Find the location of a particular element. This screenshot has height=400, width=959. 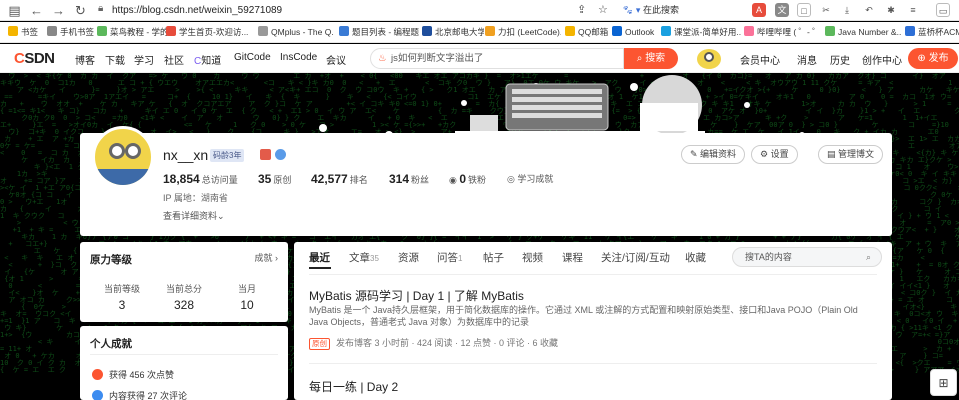

scissors-icon: ✂ is located at coordinates (826, 10).